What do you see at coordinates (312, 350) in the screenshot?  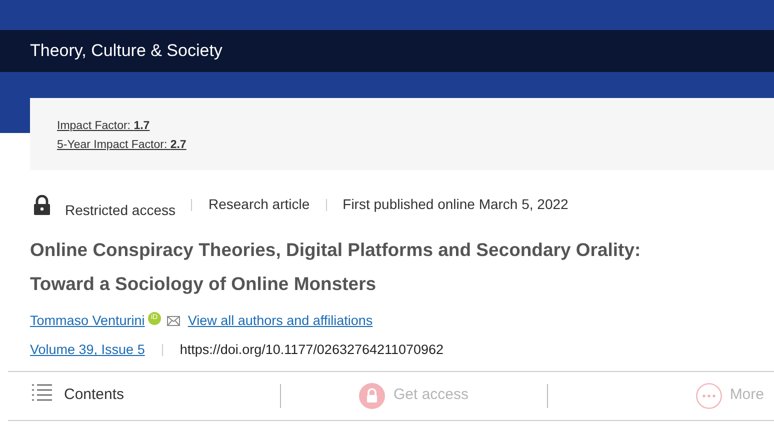 I see `doi-text: https://doi.org/10.1177/02632764211070962` at bounding box center [312, 350].